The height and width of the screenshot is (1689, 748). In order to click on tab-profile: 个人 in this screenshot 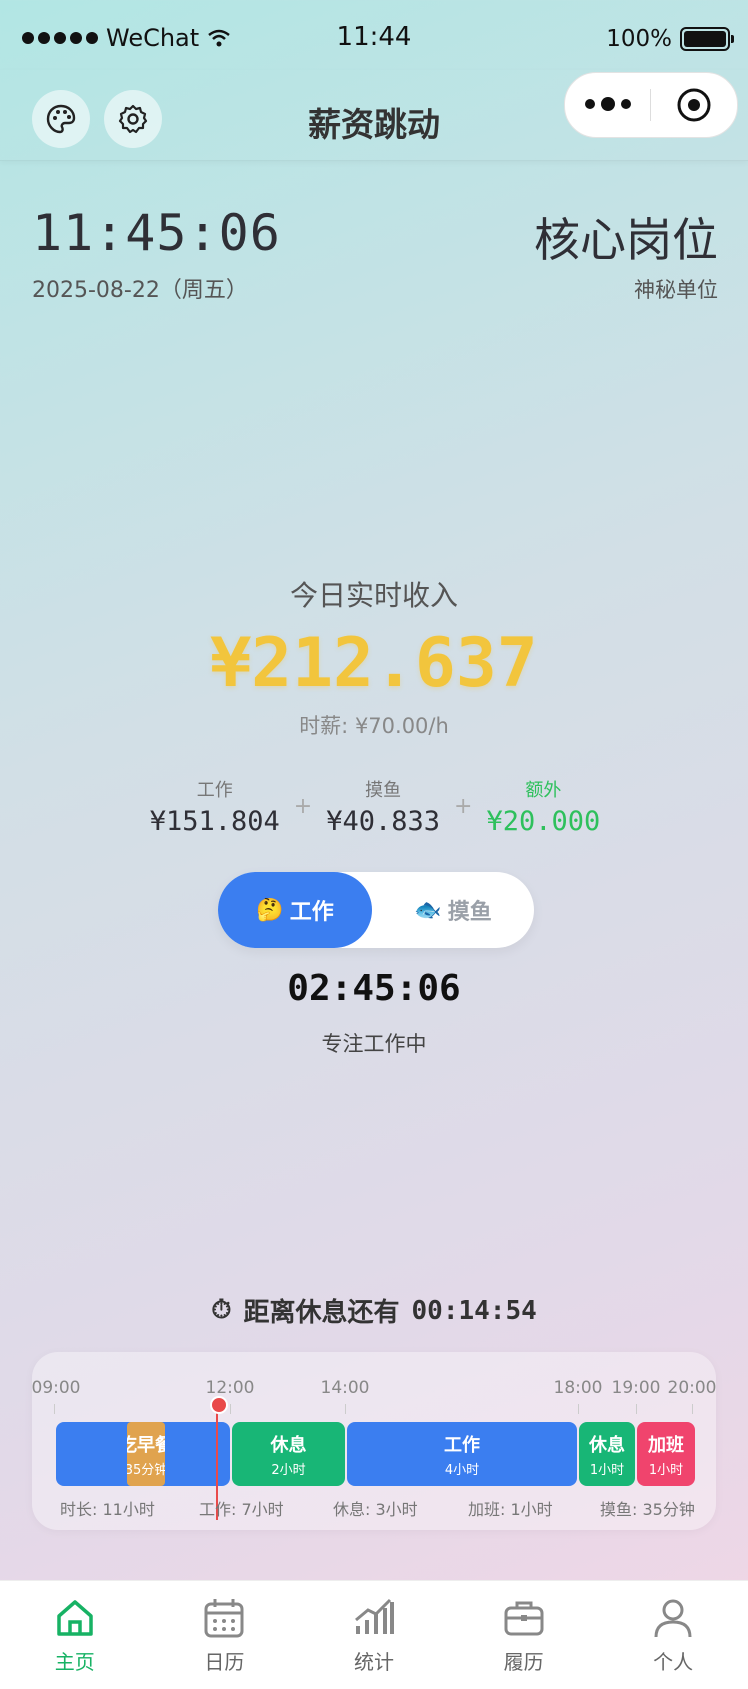, I will do `click(673, 1635)`.